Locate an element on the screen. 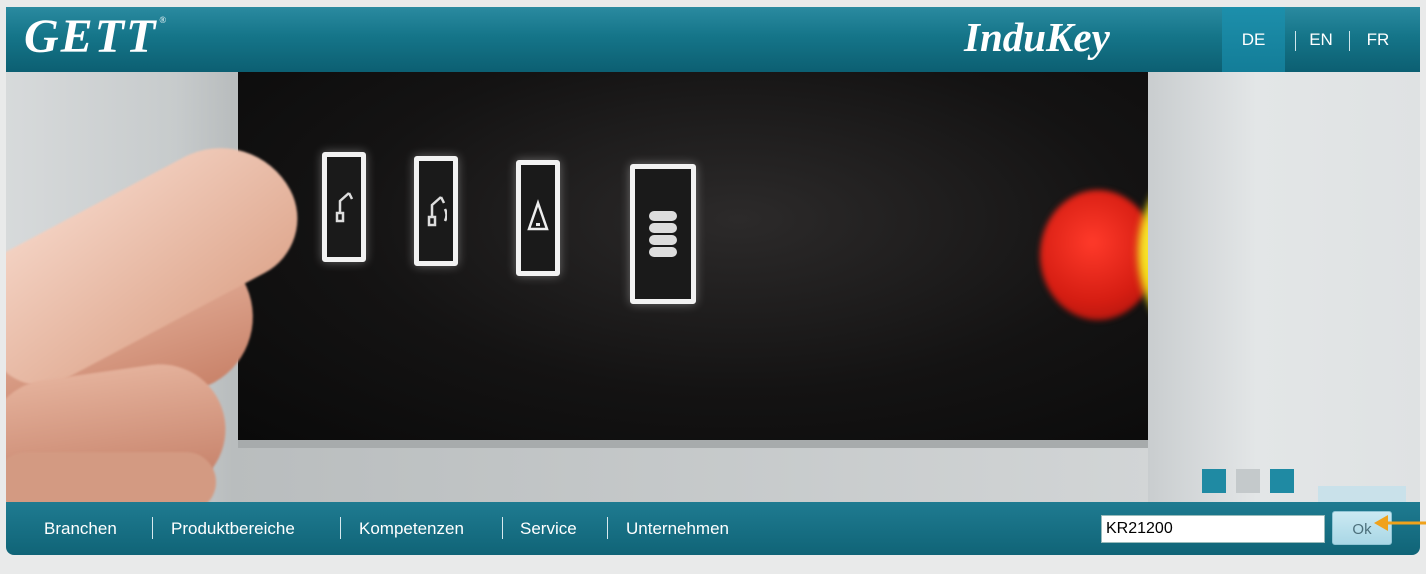 The height and width of the screenshot is (574, 1426). nav-item-unternehmen: Unternehmen is located at coordinates (677, 528).